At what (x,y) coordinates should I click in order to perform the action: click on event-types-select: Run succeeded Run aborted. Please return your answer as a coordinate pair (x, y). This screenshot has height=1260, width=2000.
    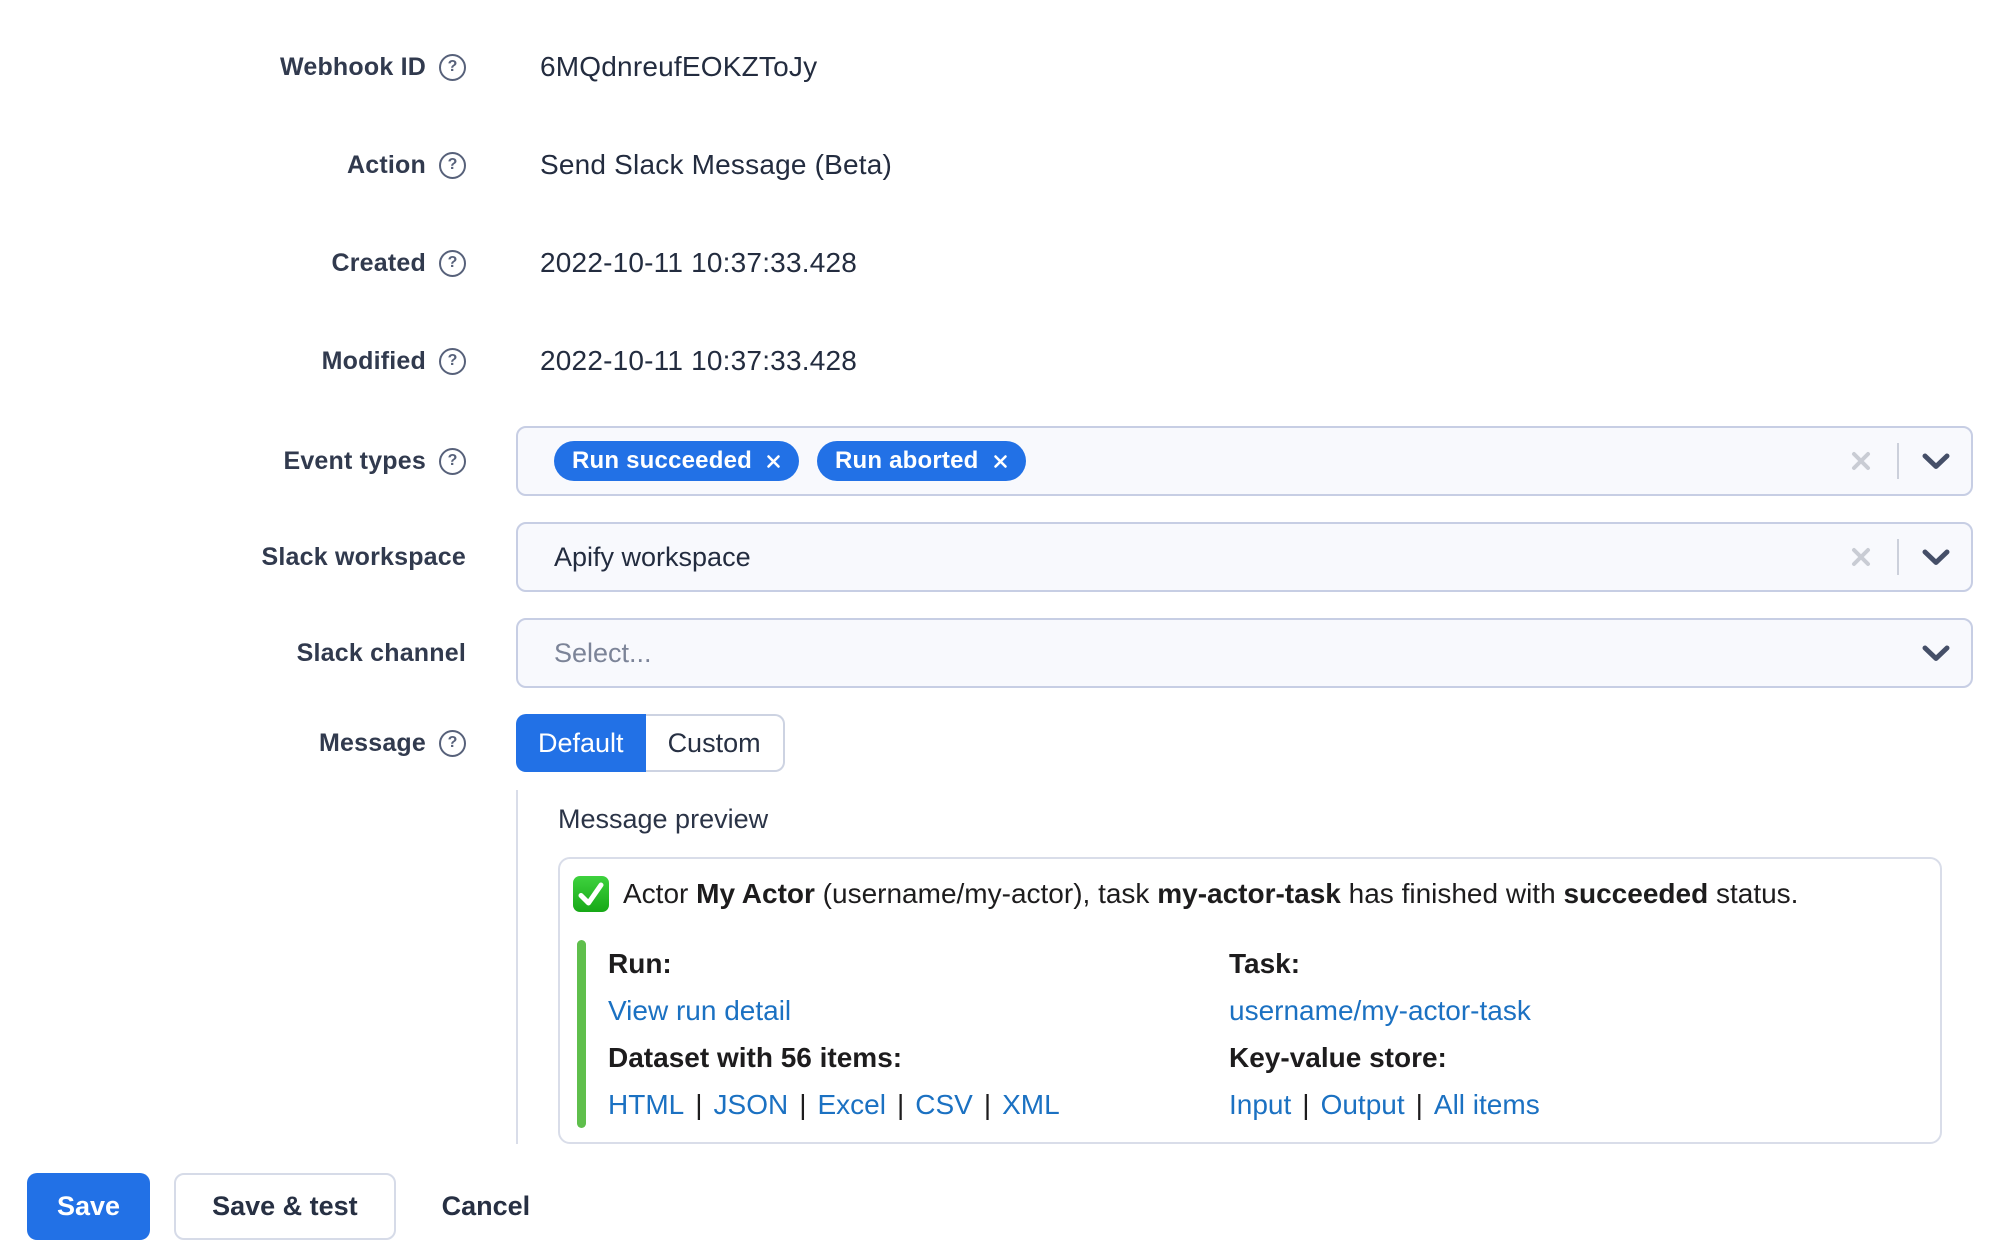
    Looking at the image, I should click on (1244, 461).